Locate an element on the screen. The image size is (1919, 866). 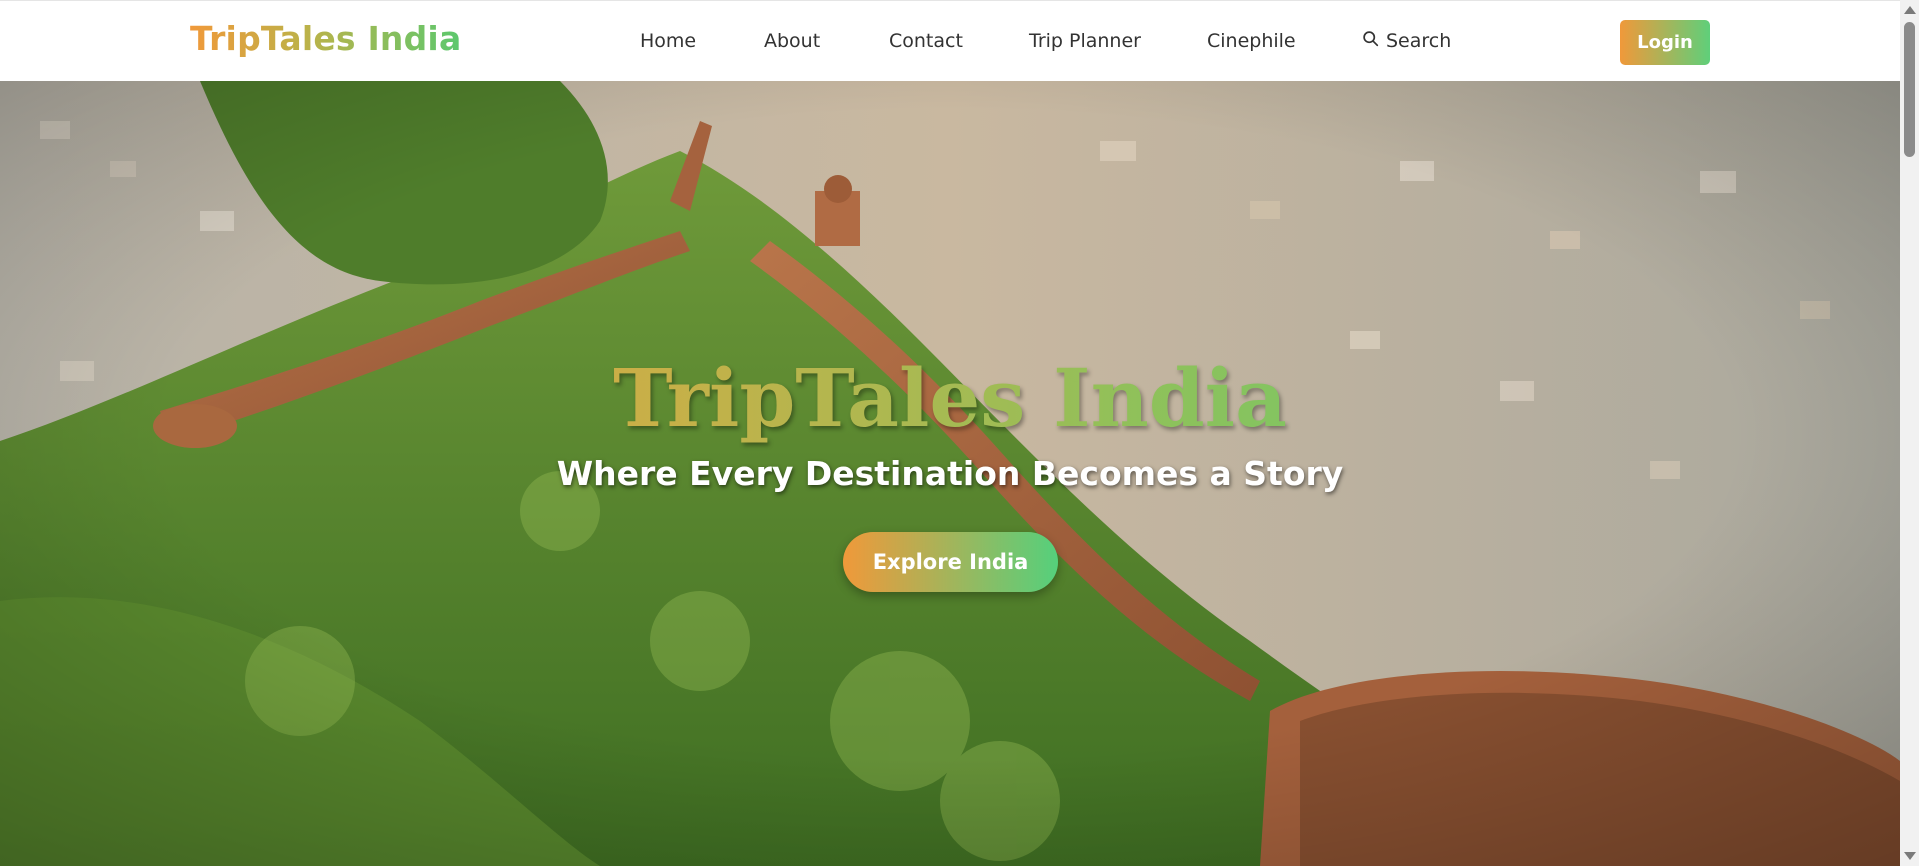
login-button: Login is located at coordinates (1665, 42).